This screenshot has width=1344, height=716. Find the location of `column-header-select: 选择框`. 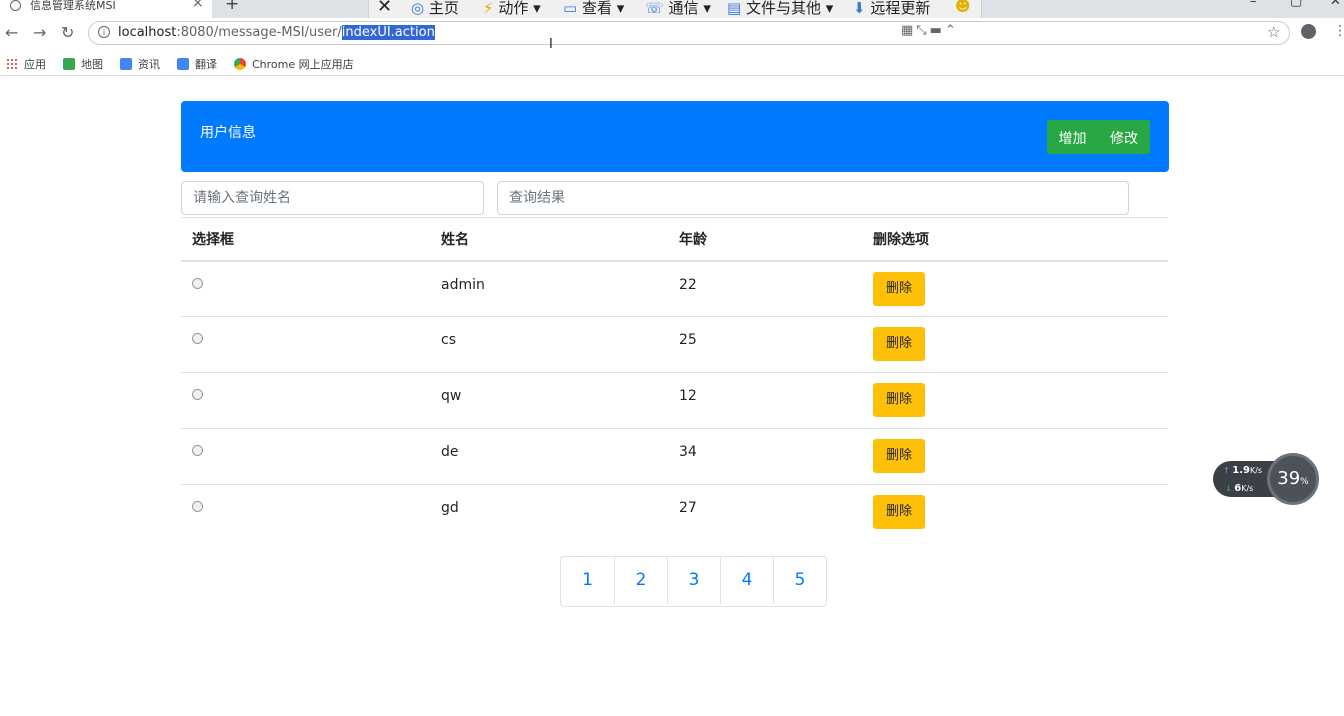

column-header-select: 选择框 is located at coordinates (305, 239).